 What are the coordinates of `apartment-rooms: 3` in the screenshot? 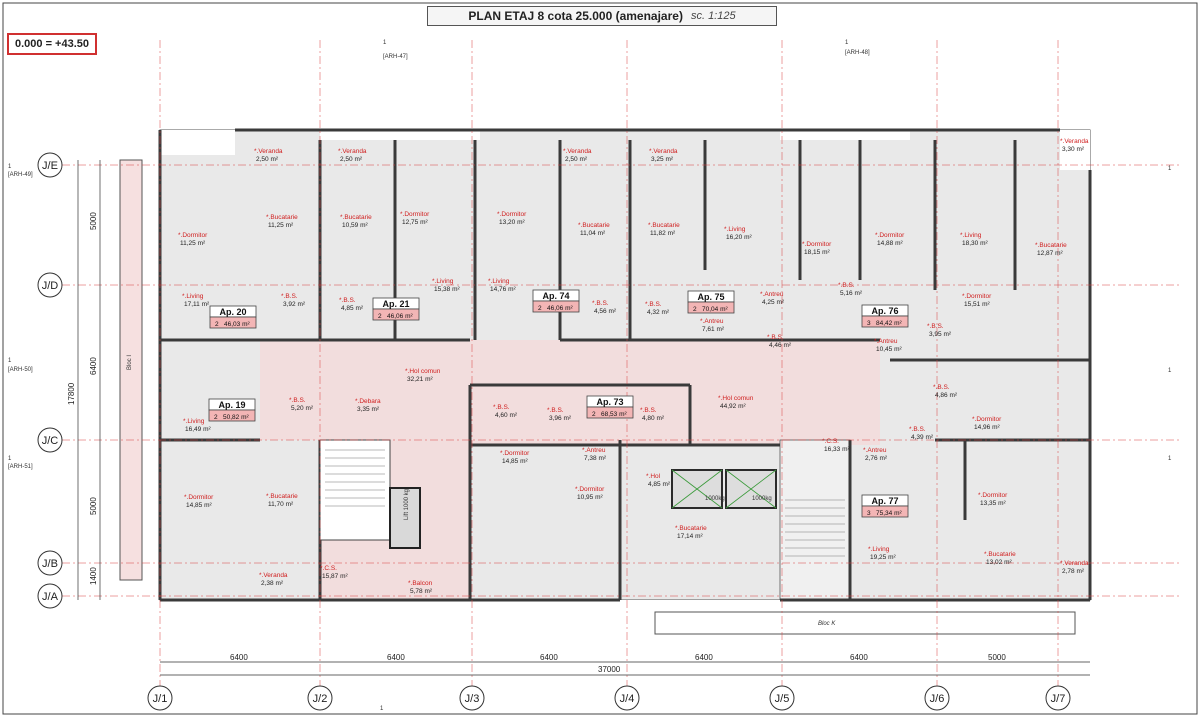 It's located at (869, 513).